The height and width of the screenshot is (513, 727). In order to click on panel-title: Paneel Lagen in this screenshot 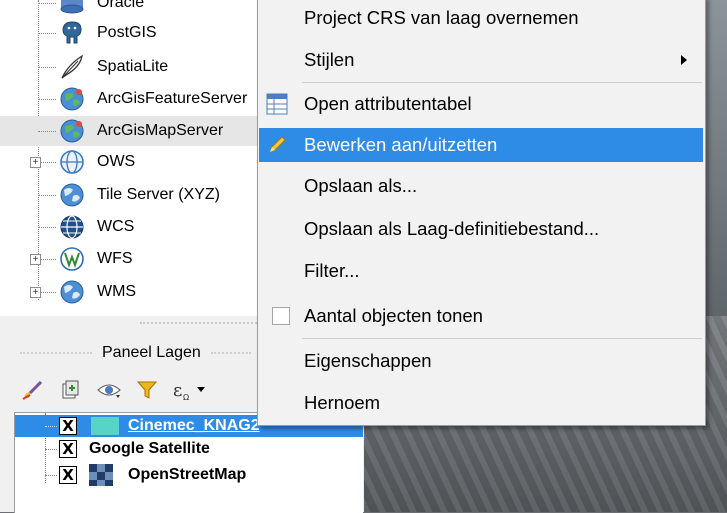, I will do `click(151, 352)`.